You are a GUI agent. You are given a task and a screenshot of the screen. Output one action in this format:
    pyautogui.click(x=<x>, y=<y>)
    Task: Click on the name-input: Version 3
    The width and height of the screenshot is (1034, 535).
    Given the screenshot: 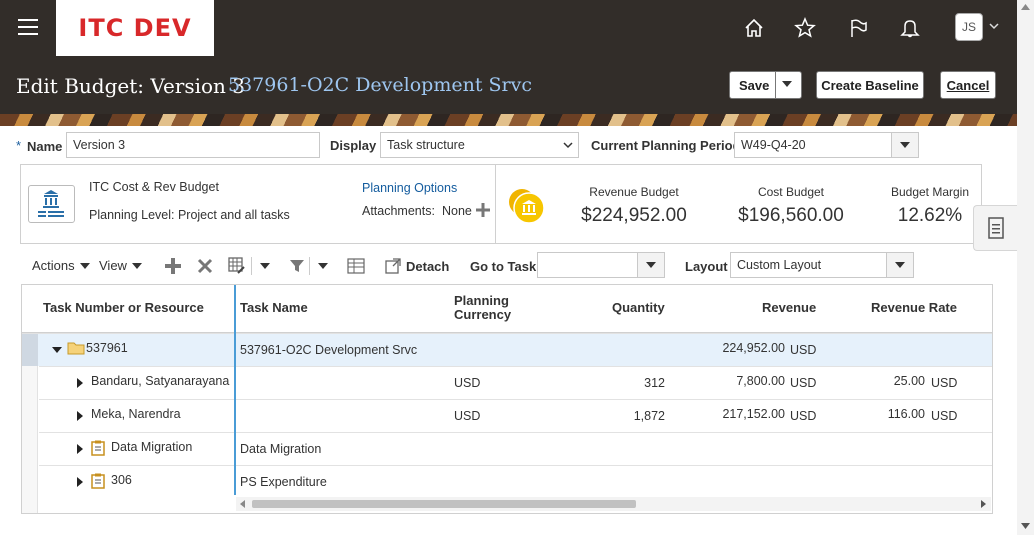 What is the action you would take?
    pyautogui.click(x=193, y=145)
    